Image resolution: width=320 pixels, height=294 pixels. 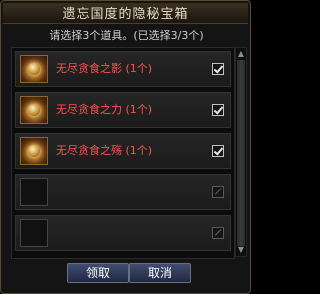 I want to click on scroll-thumb, so click(x=241, y=153).